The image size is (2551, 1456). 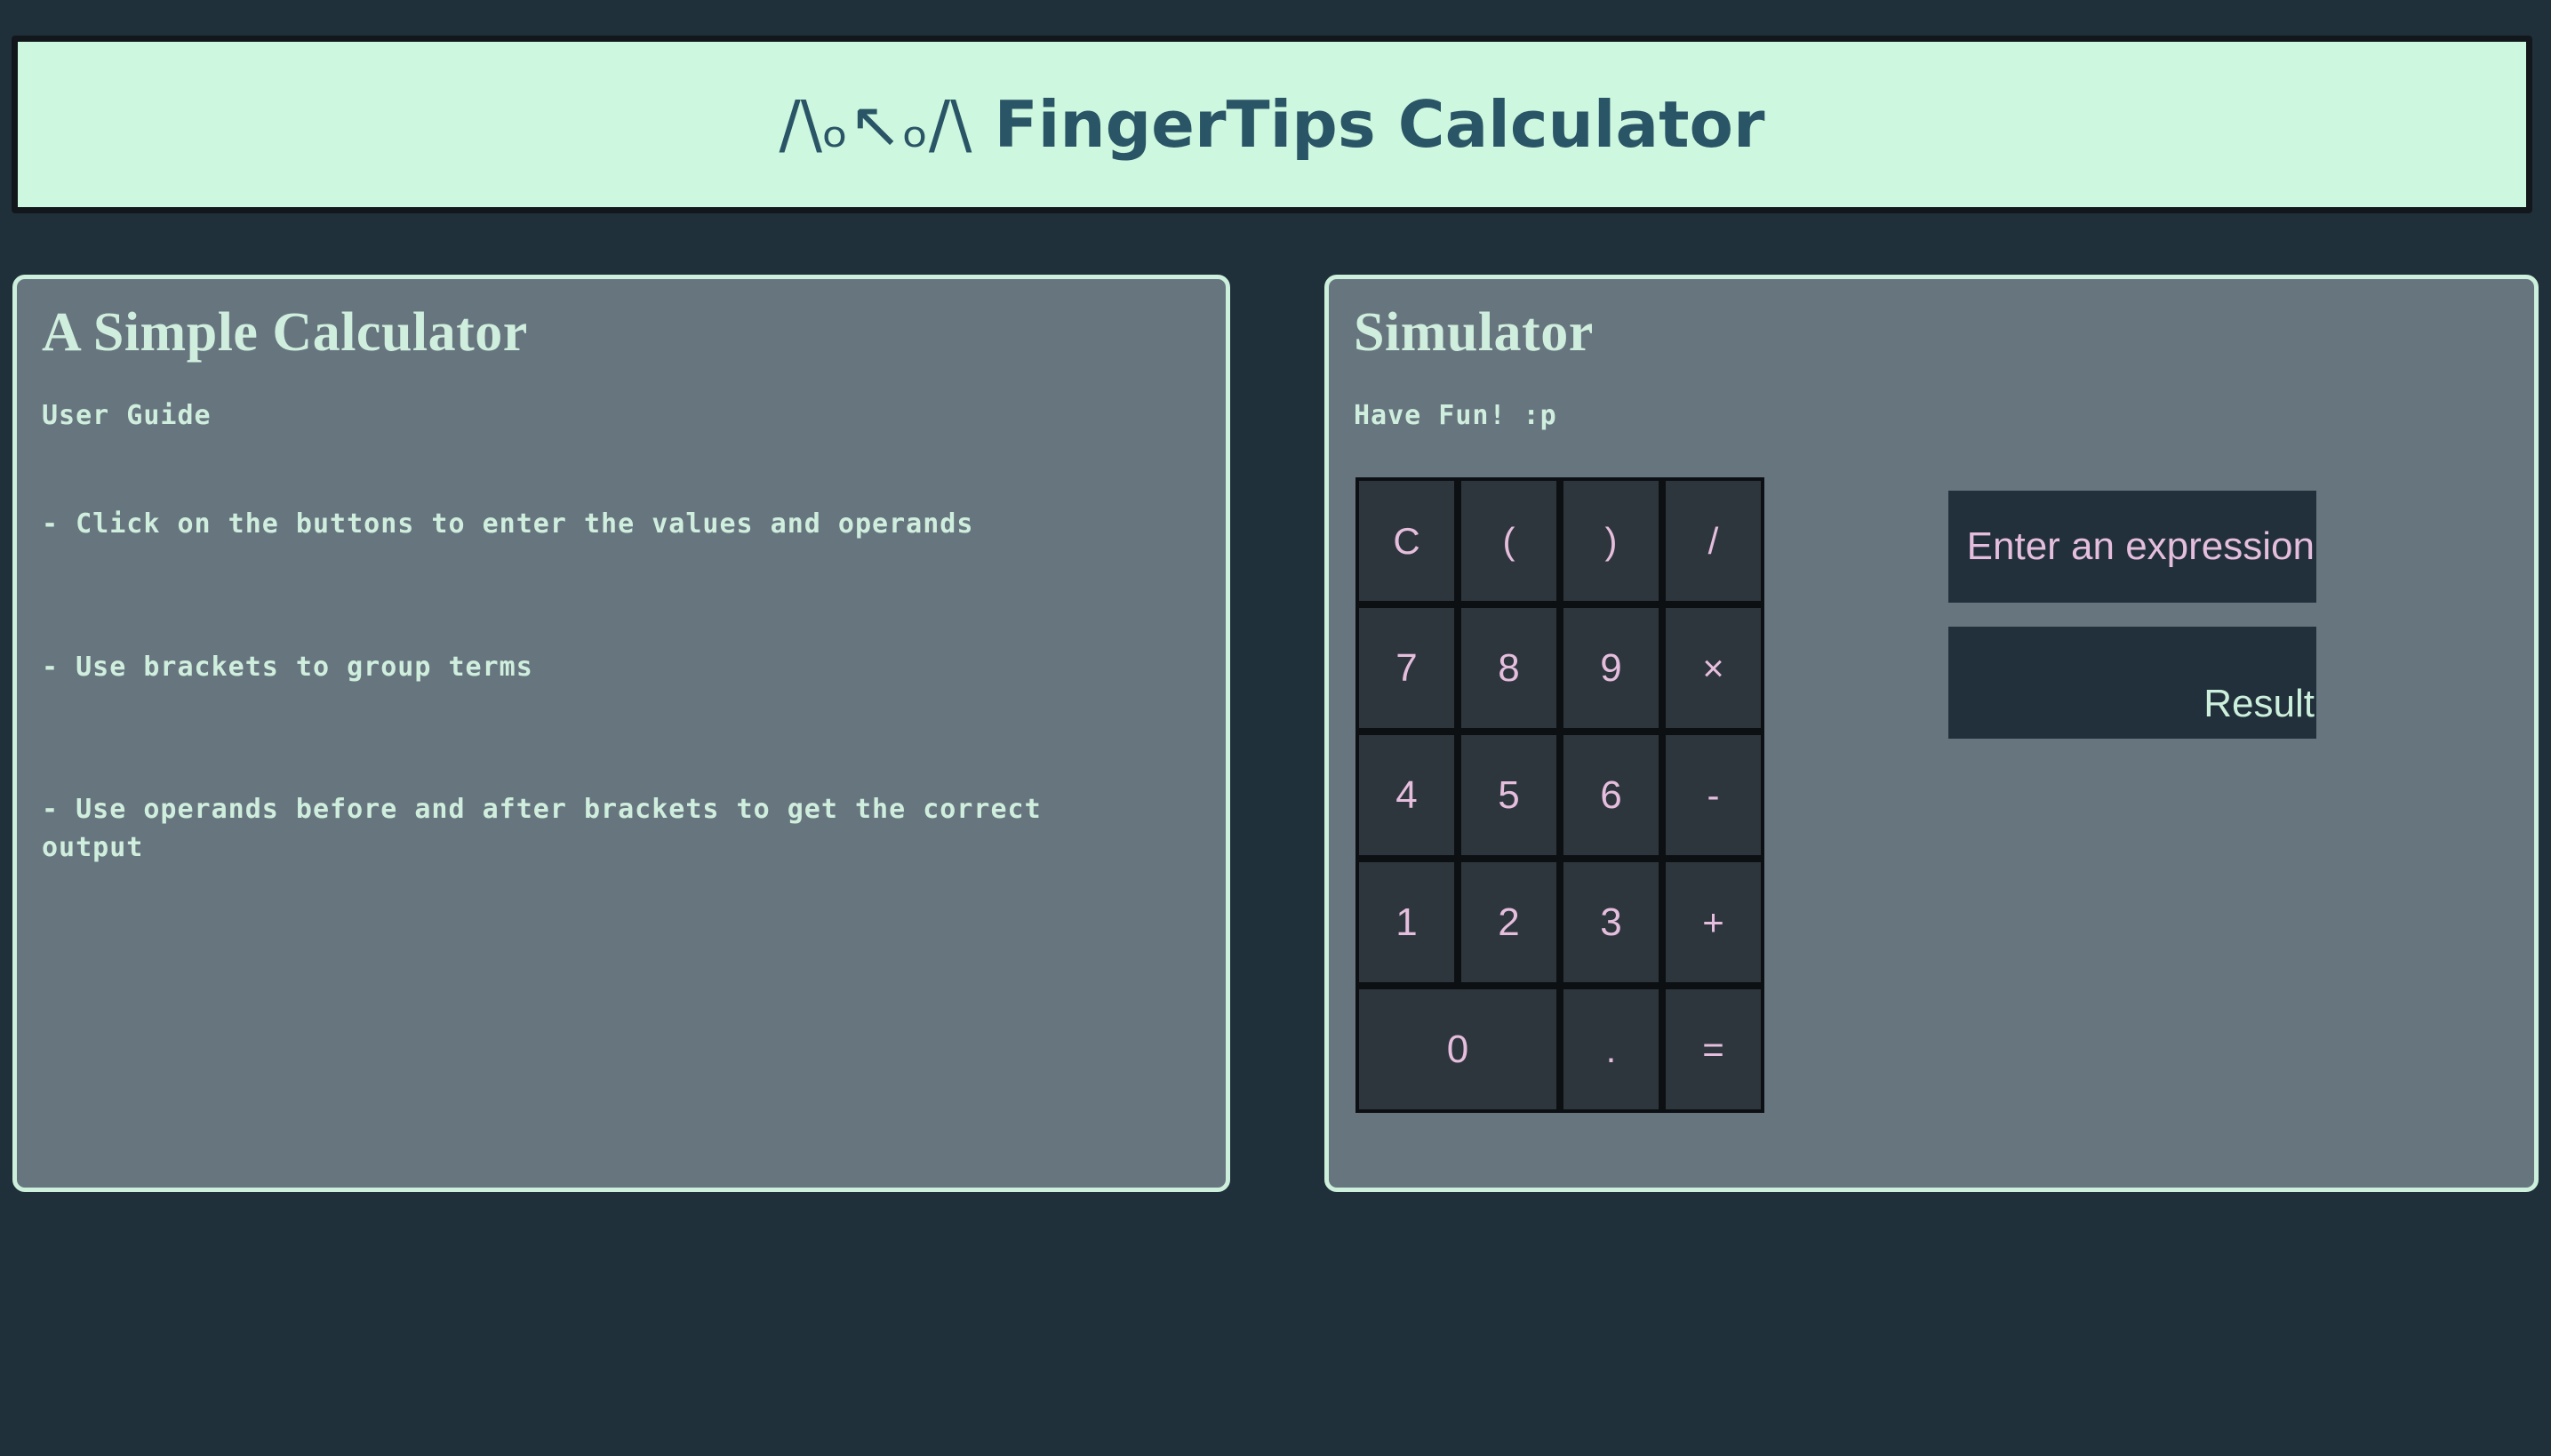 I want to click on cat-face-ascii-icon: /\ₒ↖ₒ/\, so click(x=875, y=124).